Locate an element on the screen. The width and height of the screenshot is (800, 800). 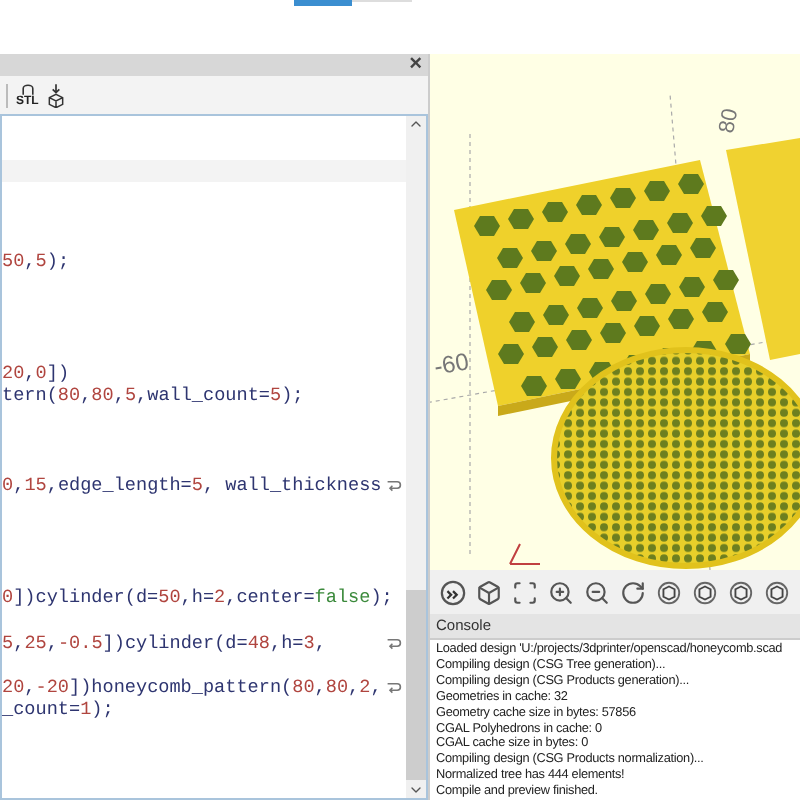
view-all-icon is located at coordinates (525, 592).